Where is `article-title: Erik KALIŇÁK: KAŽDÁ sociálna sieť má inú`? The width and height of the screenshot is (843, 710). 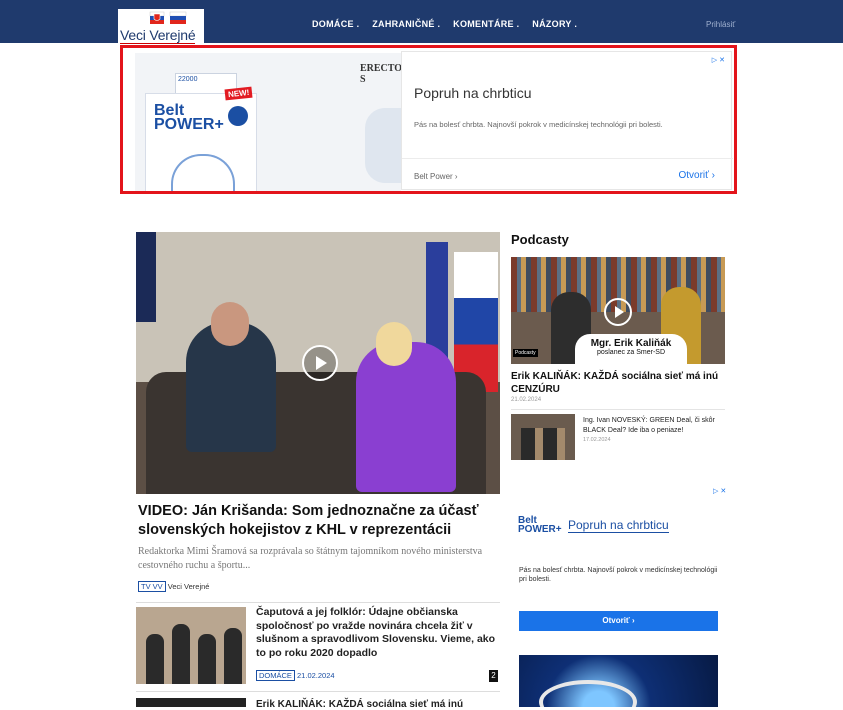 article-title: Erik KALIŇÁK: KAŽDÁ sociálna sieť má inú is located at coordinates (359, 704).